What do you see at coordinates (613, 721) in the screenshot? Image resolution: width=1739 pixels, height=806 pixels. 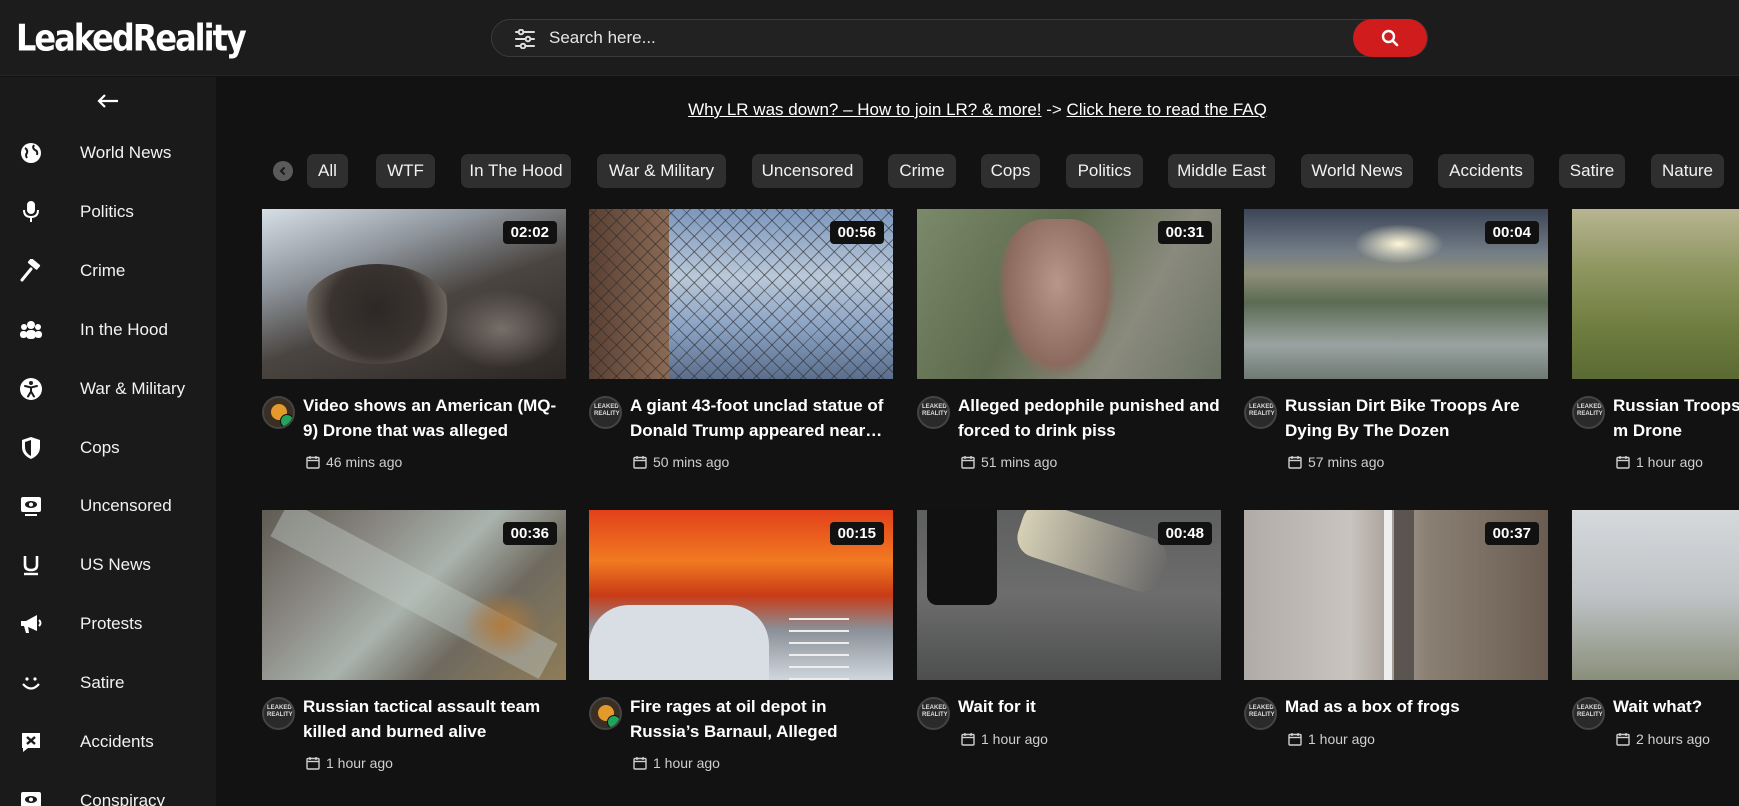 I see `verified-badge-icon` at bounding box center [613, 721].